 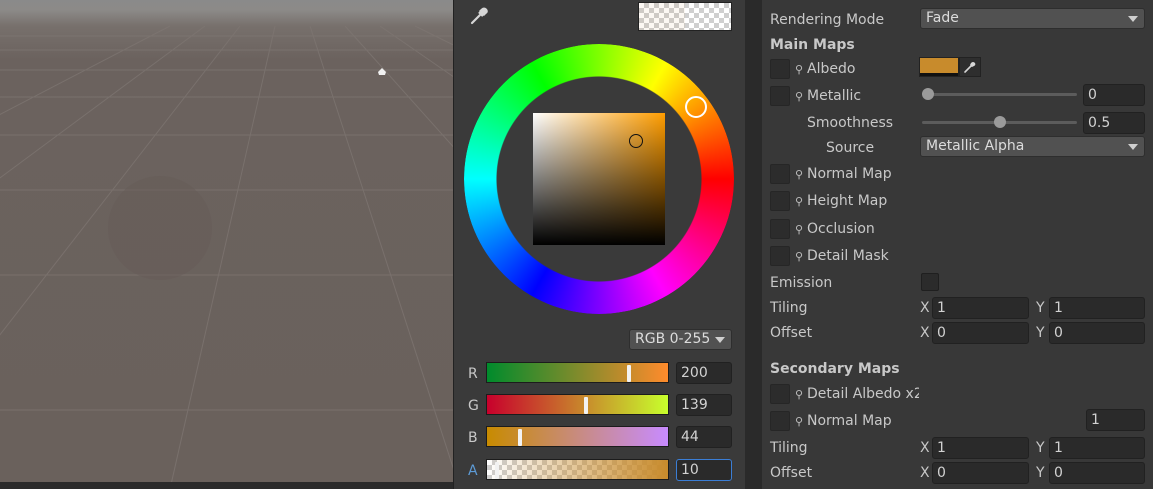 What do you see at coordinates (1097, 448) in the screenshot?
I see `secondary-tiling-y-input: 1` at bounding box center [1097, 448].